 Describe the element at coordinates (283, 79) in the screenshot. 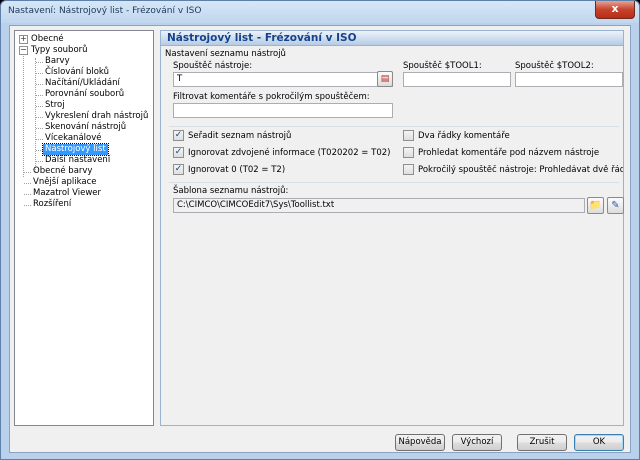

I see `tool-trigger-input: T` at that location.